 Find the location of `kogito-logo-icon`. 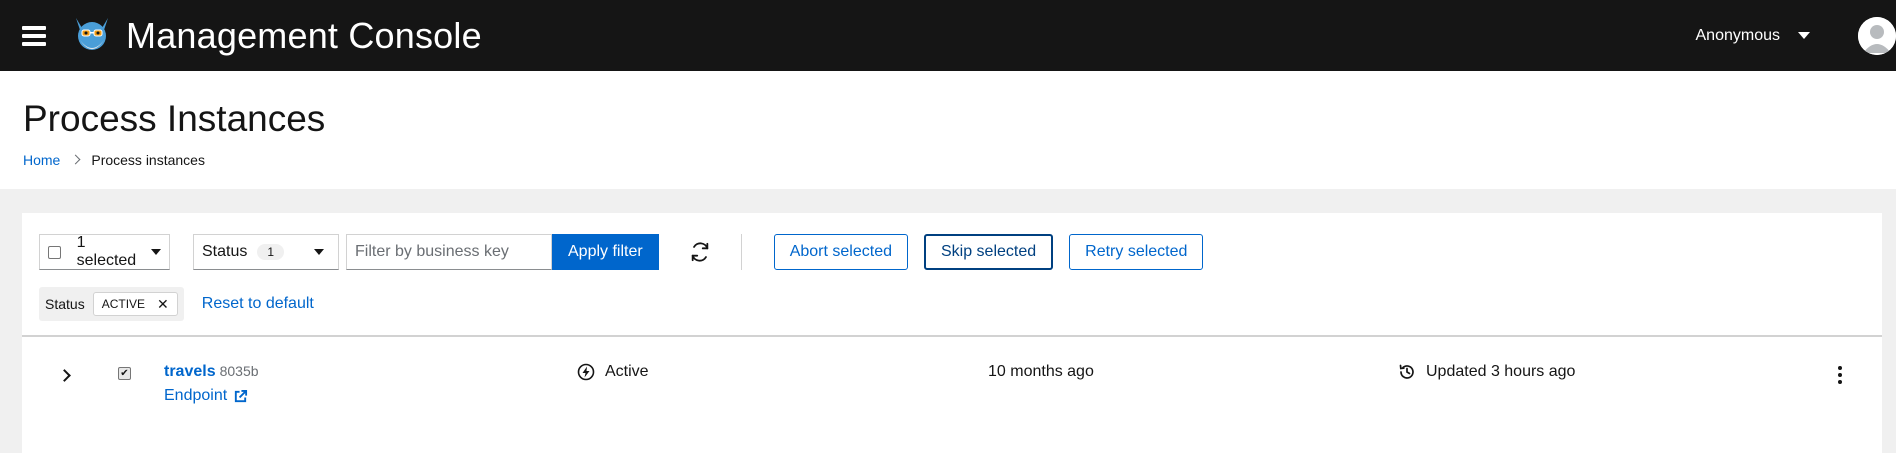

kogito-logo-icon is located at coordinates (92, 33).